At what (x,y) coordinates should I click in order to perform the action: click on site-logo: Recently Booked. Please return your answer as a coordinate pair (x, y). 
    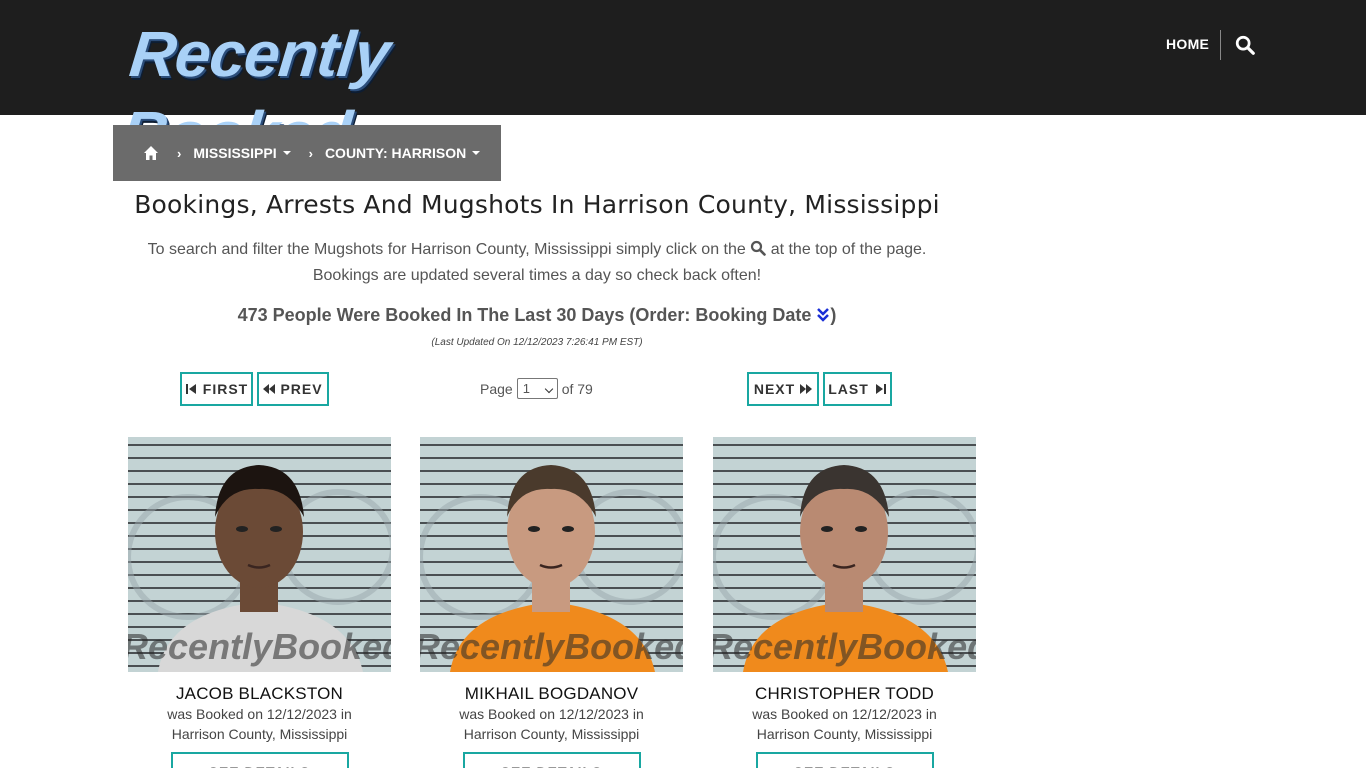
    Looking at the image, I should click on (372, 92).